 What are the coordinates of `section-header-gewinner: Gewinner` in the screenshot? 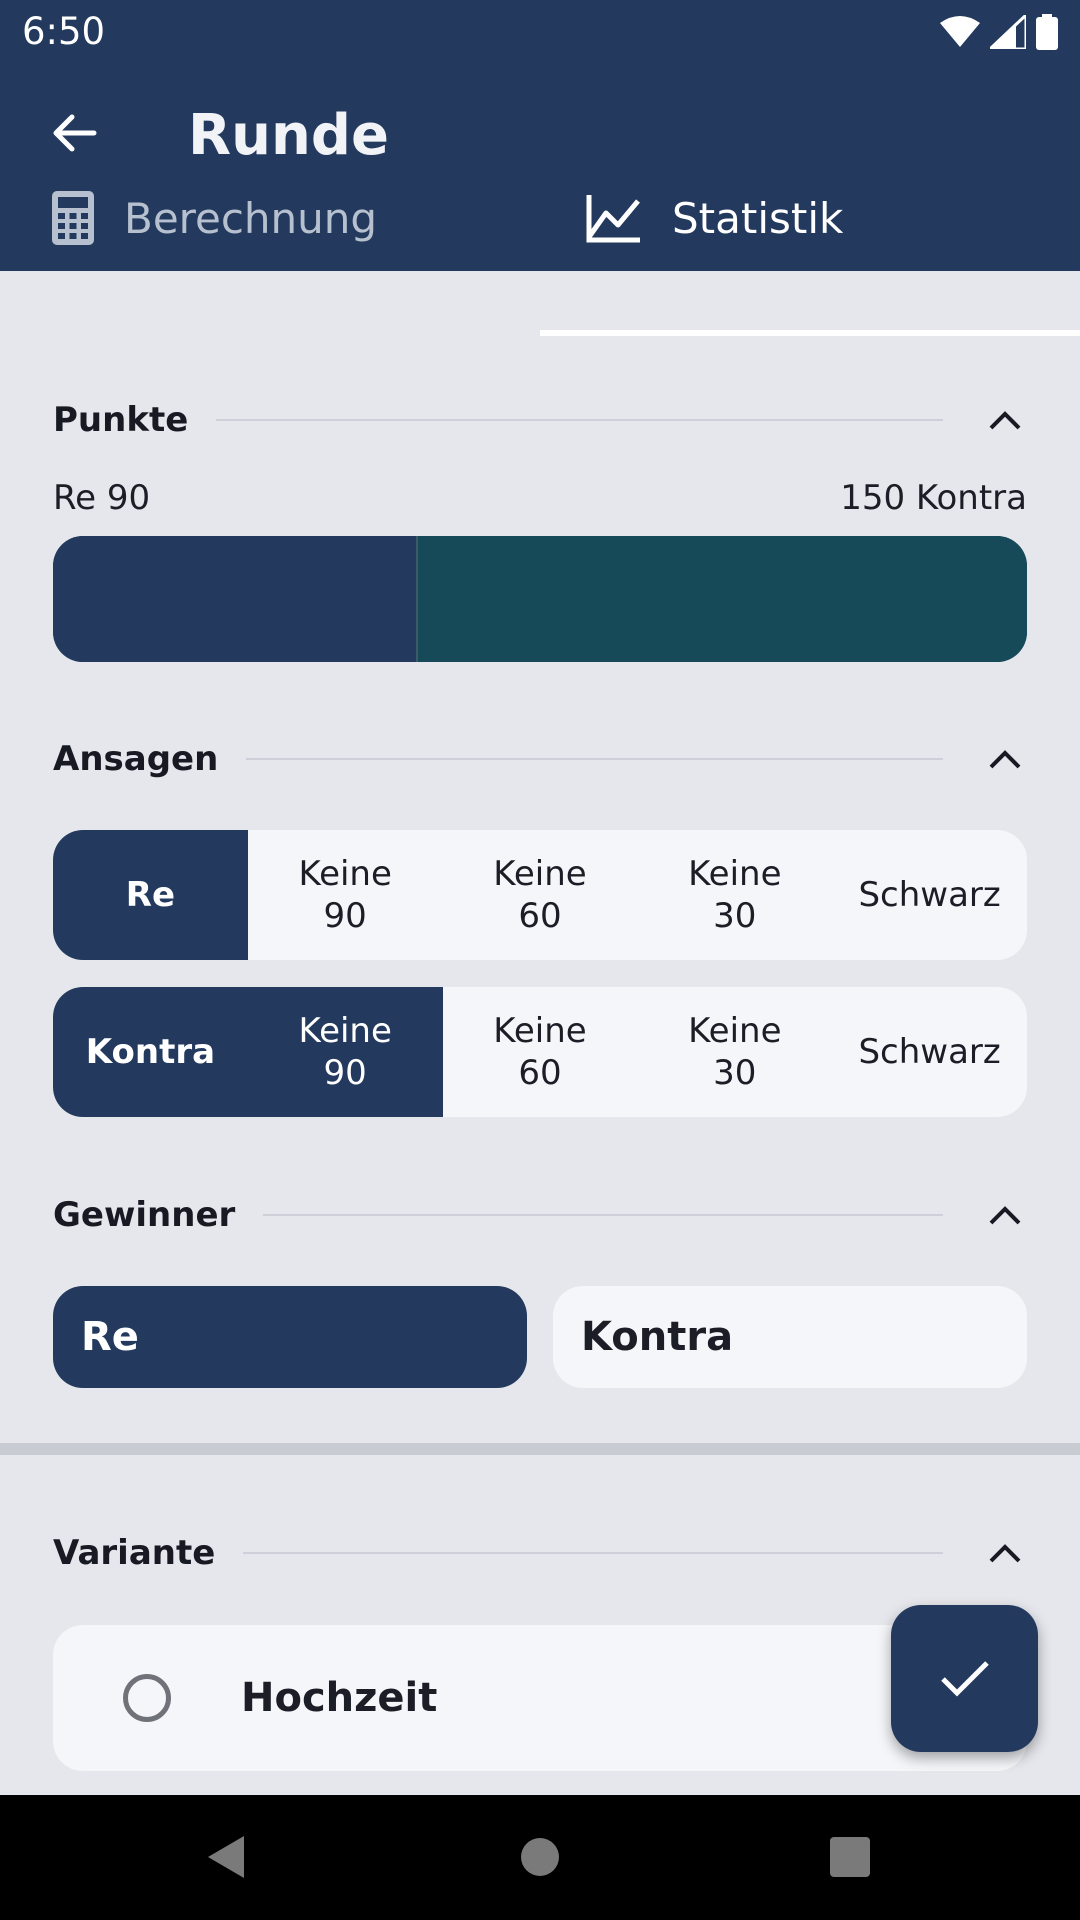 It's located at (540, 1215).